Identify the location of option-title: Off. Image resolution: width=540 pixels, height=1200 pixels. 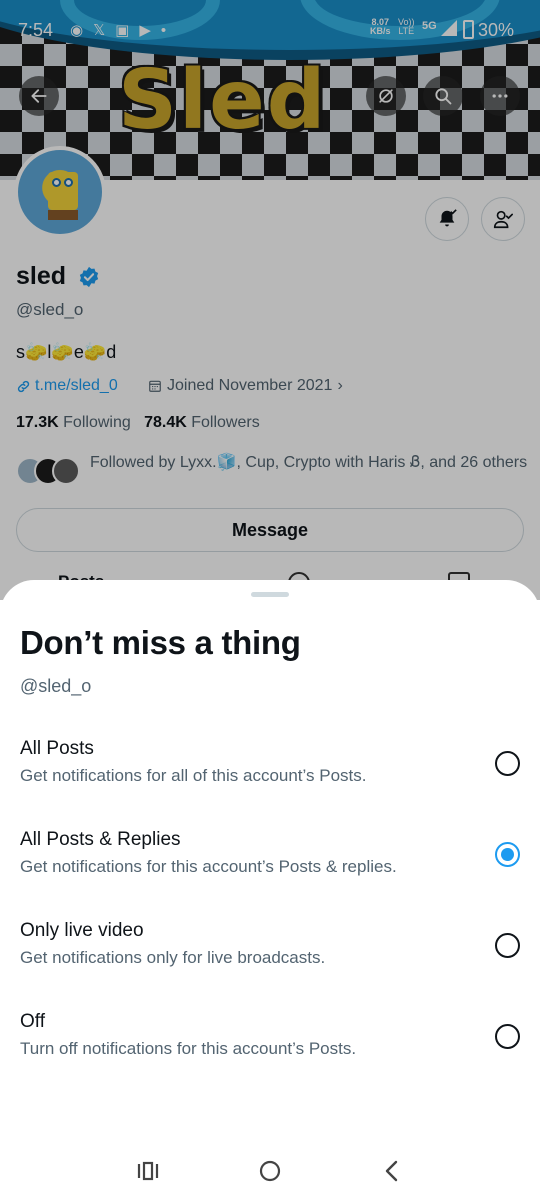
(32, 1021).